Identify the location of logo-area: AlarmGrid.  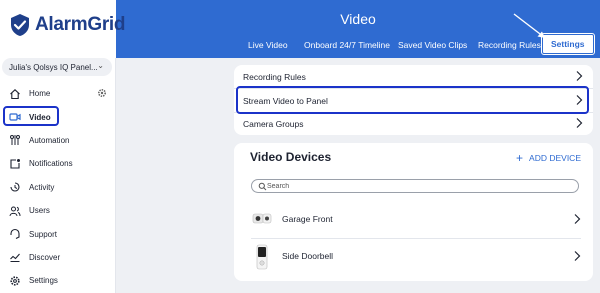
(63, 29).